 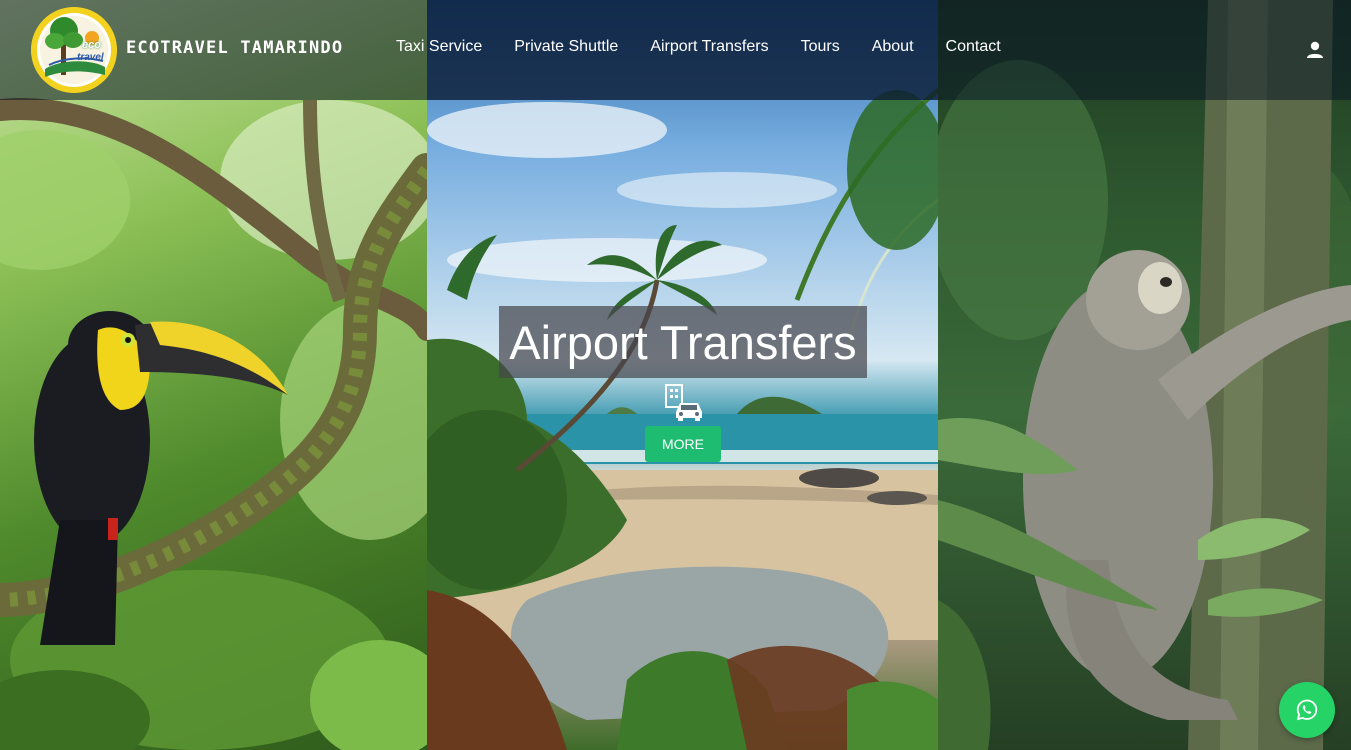 What do you see at coordinates (683, 444) in the screenshot?
I see `more-button: MORE` at bounding box center [683, 444].